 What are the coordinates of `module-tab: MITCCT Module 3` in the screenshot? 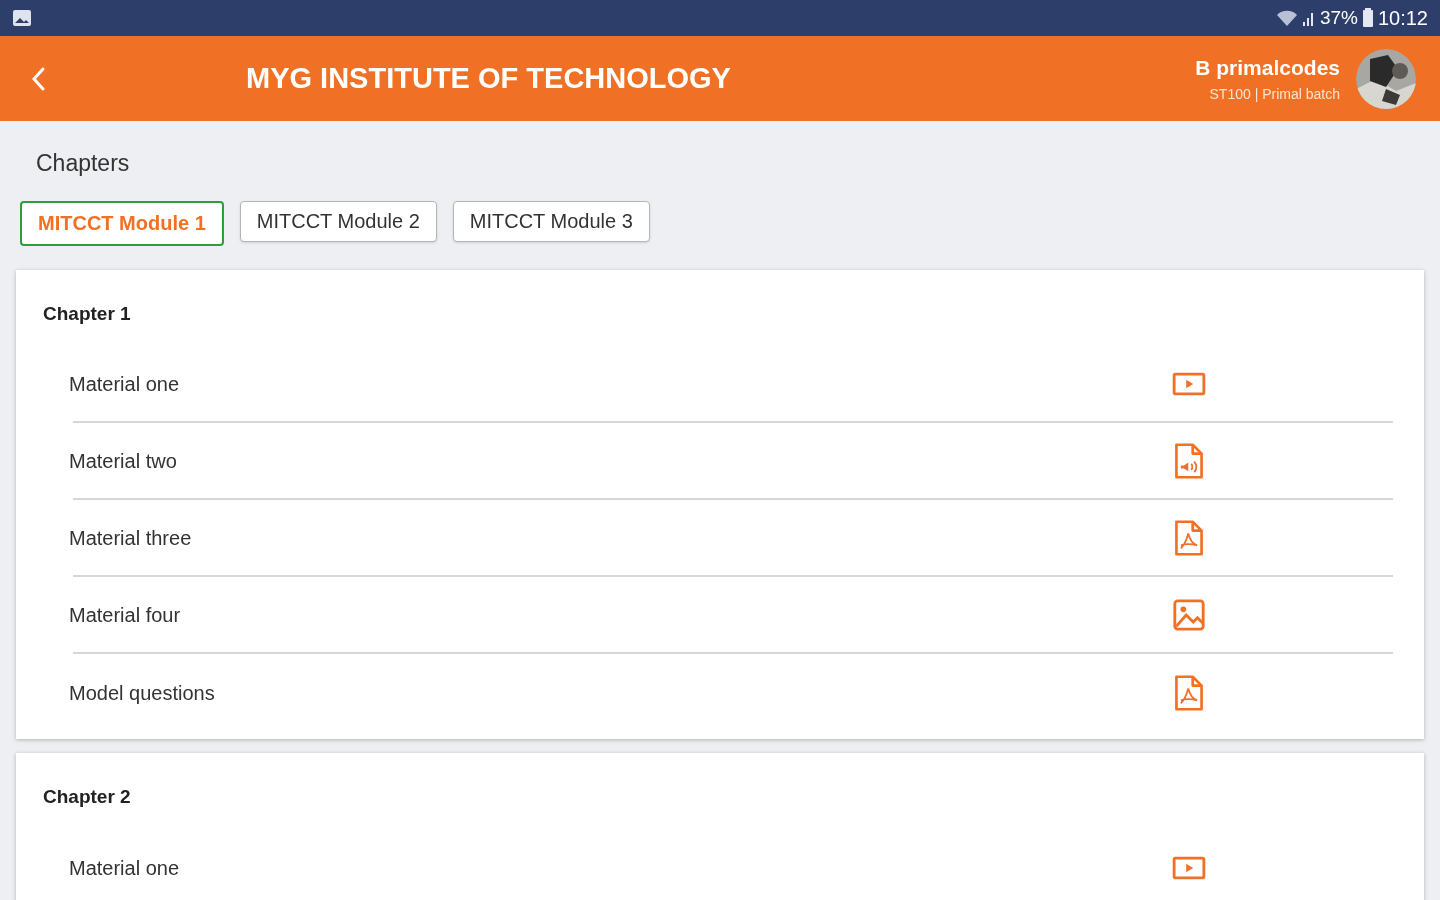 It's located at (551, 221).